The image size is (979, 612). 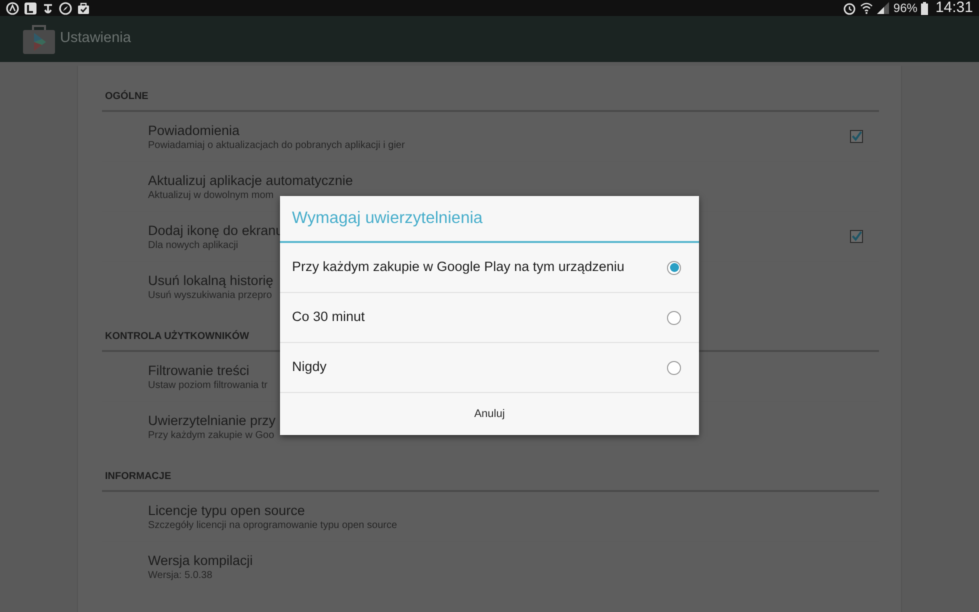 What do you see at coordinates (126, 96) in the screenshot?
I see `section-header: OGÓLNE` at bounding box center [126, 96].